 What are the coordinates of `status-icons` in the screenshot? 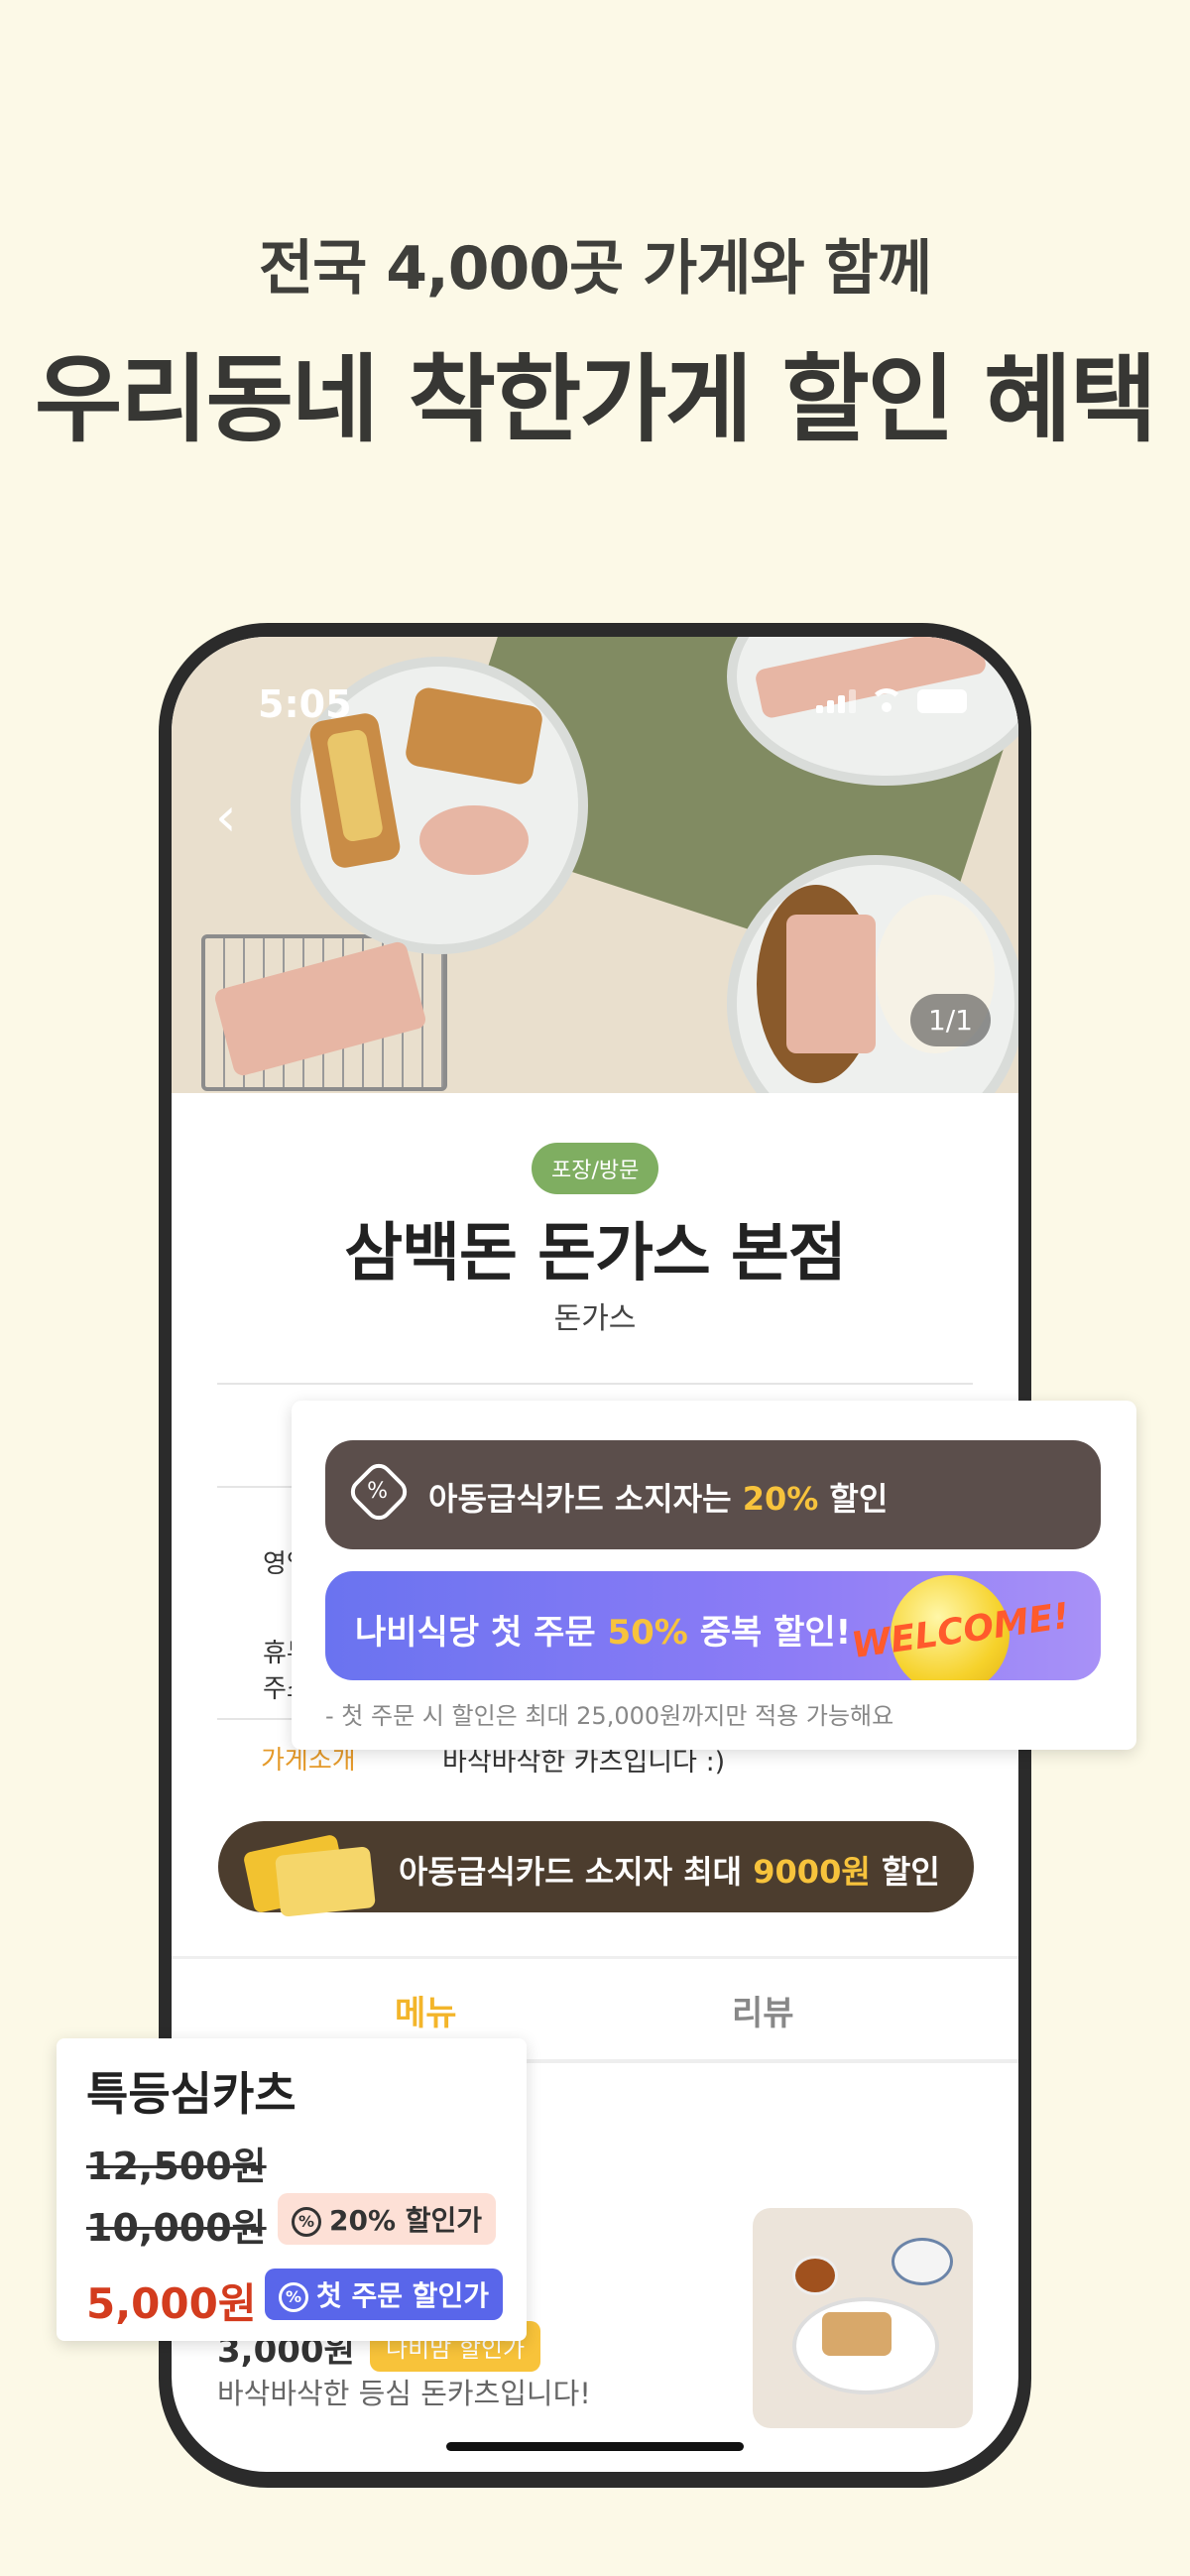 It's located at (891, 701).